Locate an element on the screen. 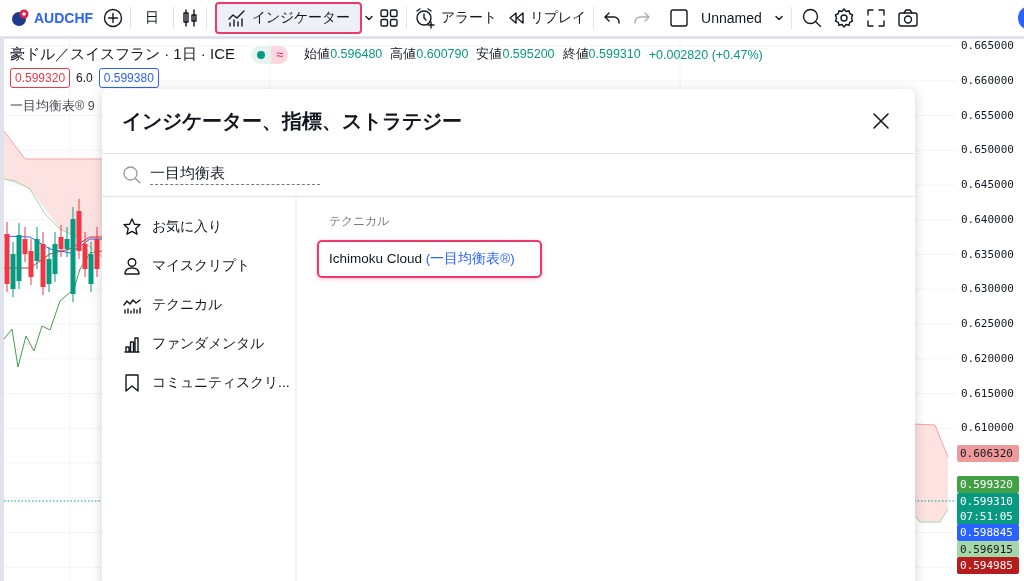 The height and width of the screenshot is (581, 1024). ohlc-value: 安値0.595200 is located at coordinates (515, 54).